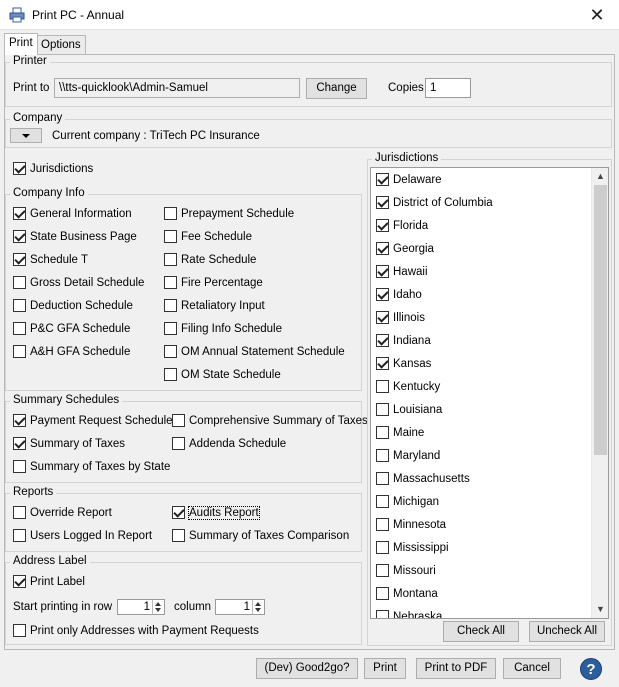 Image resolution: width=619 pixels, height=687 pixels. Describe the element at coordinates (141, 607) in the screenshot. I see `row-spinner: 1` at that location.